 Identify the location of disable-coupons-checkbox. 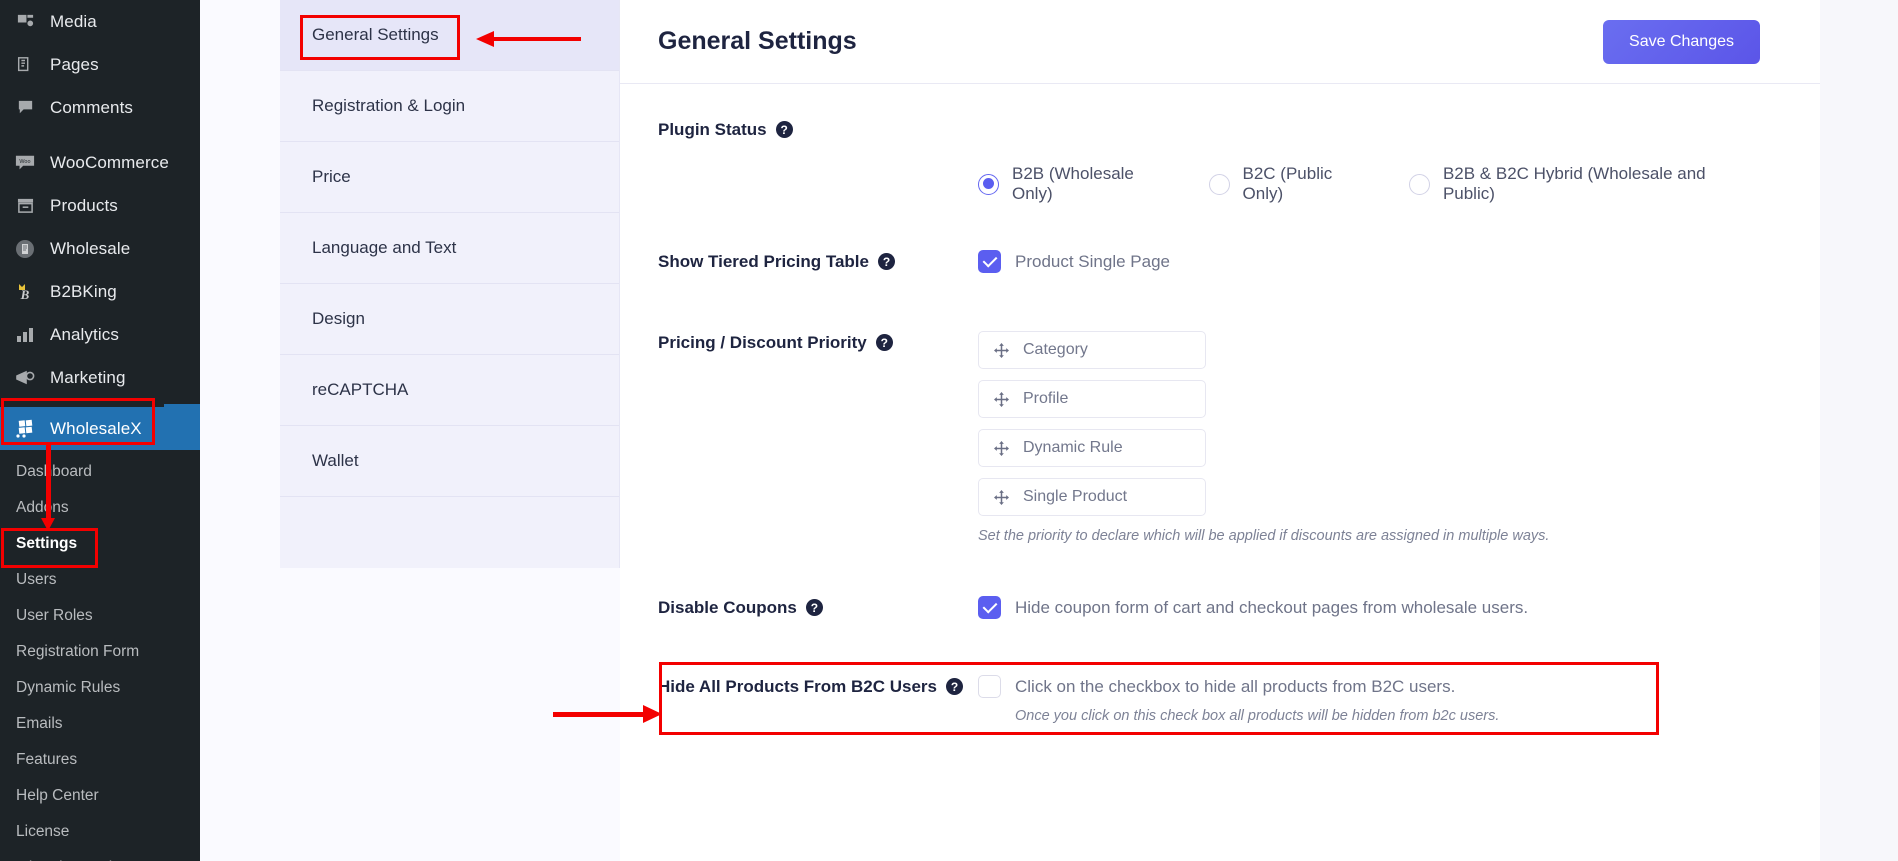
(989, 607).